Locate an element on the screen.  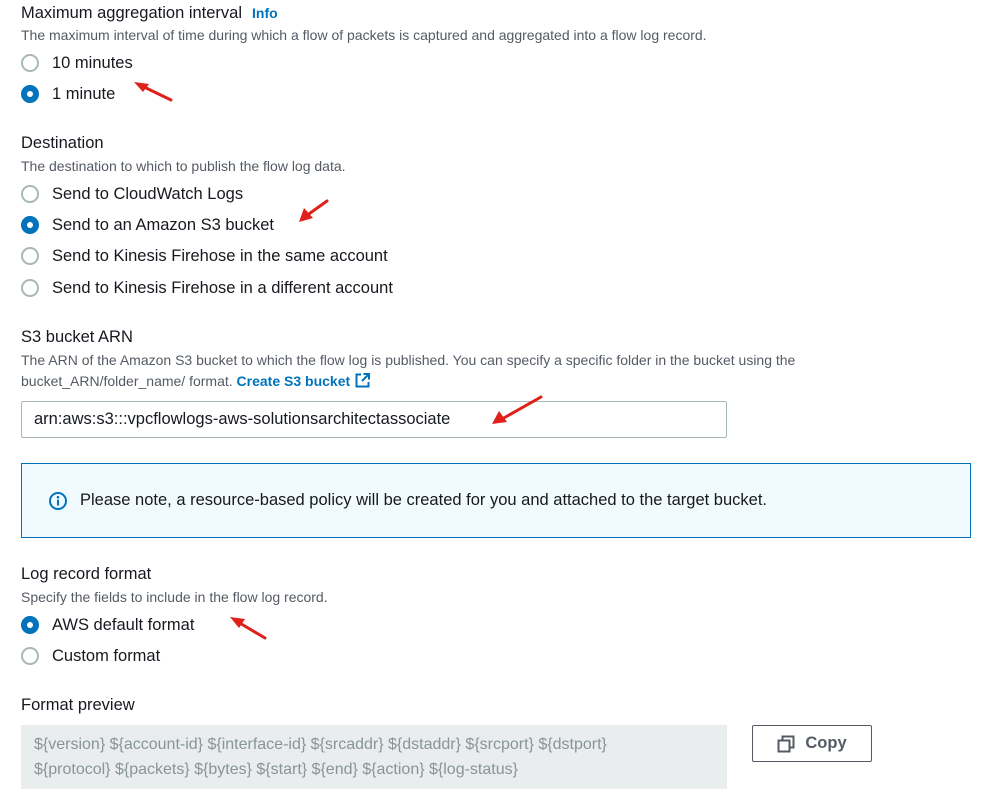
radio-10-minutes: 10 minutes is located at coordinates (77, 63).